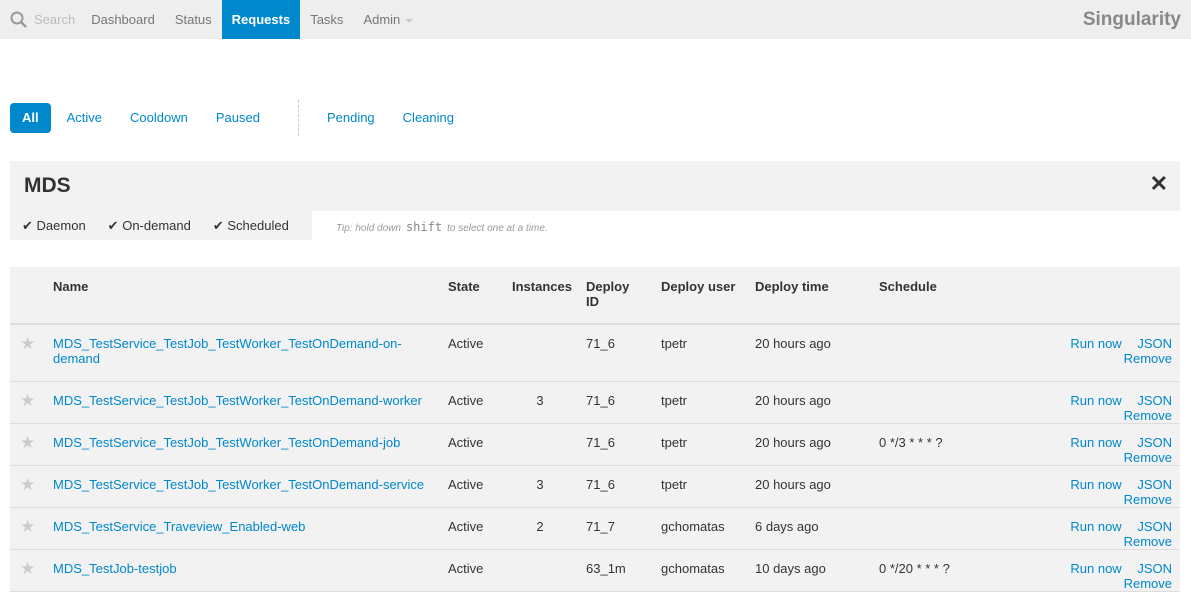 The height and width of the screenshot is (592, 1191). What do you see at coordinates (250, 570) in the screenshot?
I see `request-name-cell: MDS_TestJob-testjob` at bounding box center [250, 570].